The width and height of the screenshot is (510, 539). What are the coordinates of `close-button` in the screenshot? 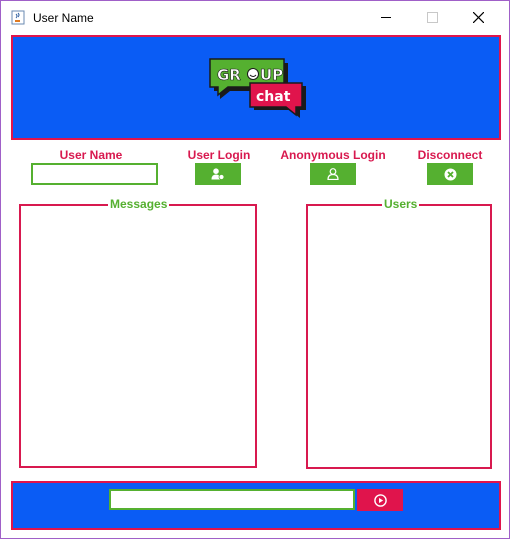 It's located at (478, 17).